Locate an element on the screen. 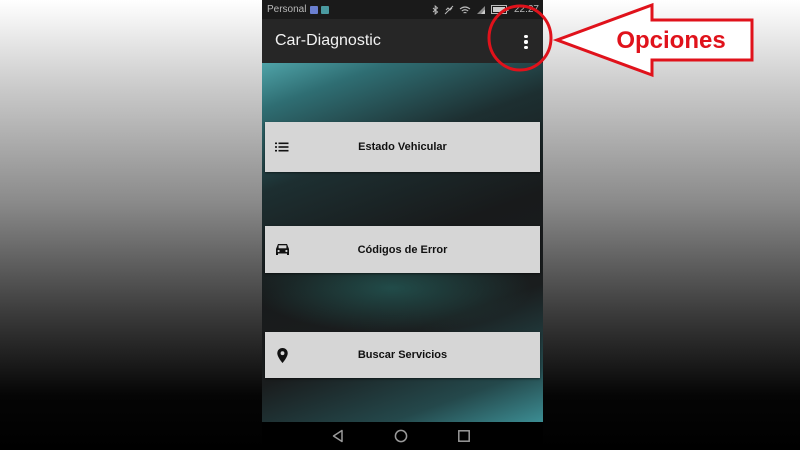  highlight-circle is located at coordinates (520, 38).